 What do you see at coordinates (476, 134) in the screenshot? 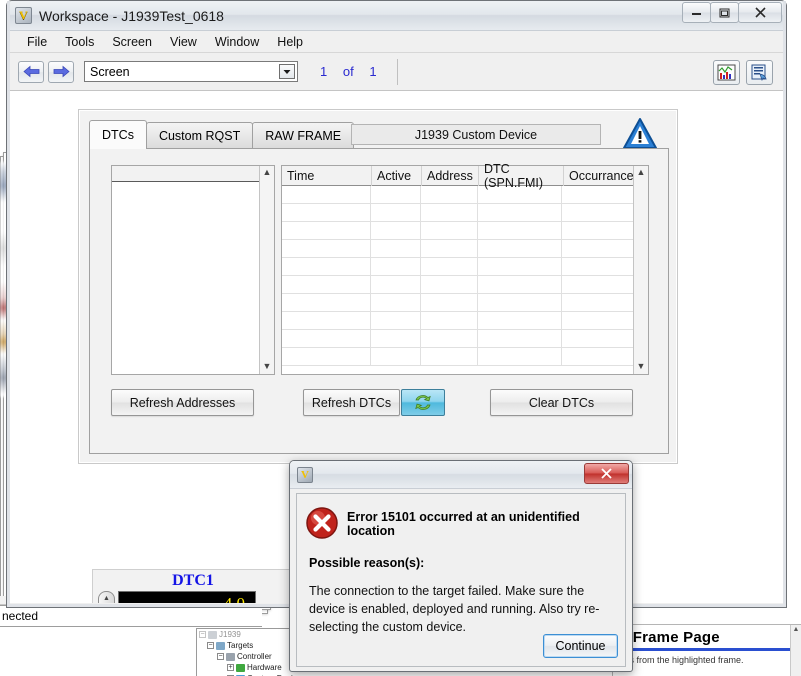
I see `device-title-text: J1939 Custom Device` at bounding box center [476, 134].